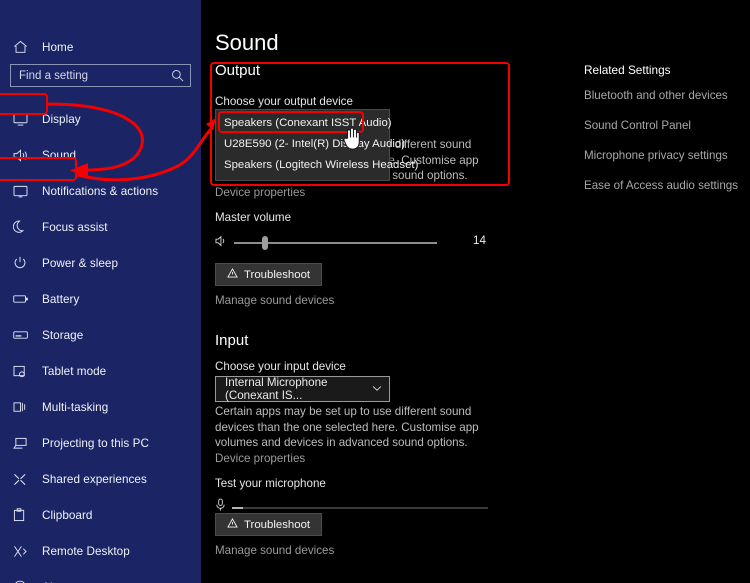 The image size is (750, 583). Describe the element at coordinates (232, 340) in the screenshot. I see `input-section-heading: Input` at that location.